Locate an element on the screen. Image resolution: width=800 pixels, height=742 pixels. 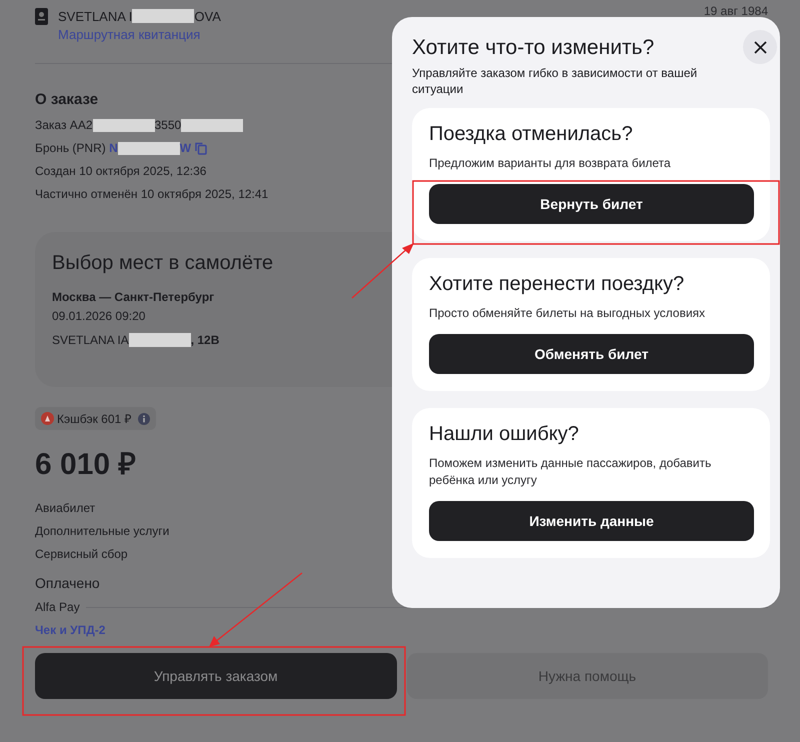
text: OVA is located at coordinates (207, 16).